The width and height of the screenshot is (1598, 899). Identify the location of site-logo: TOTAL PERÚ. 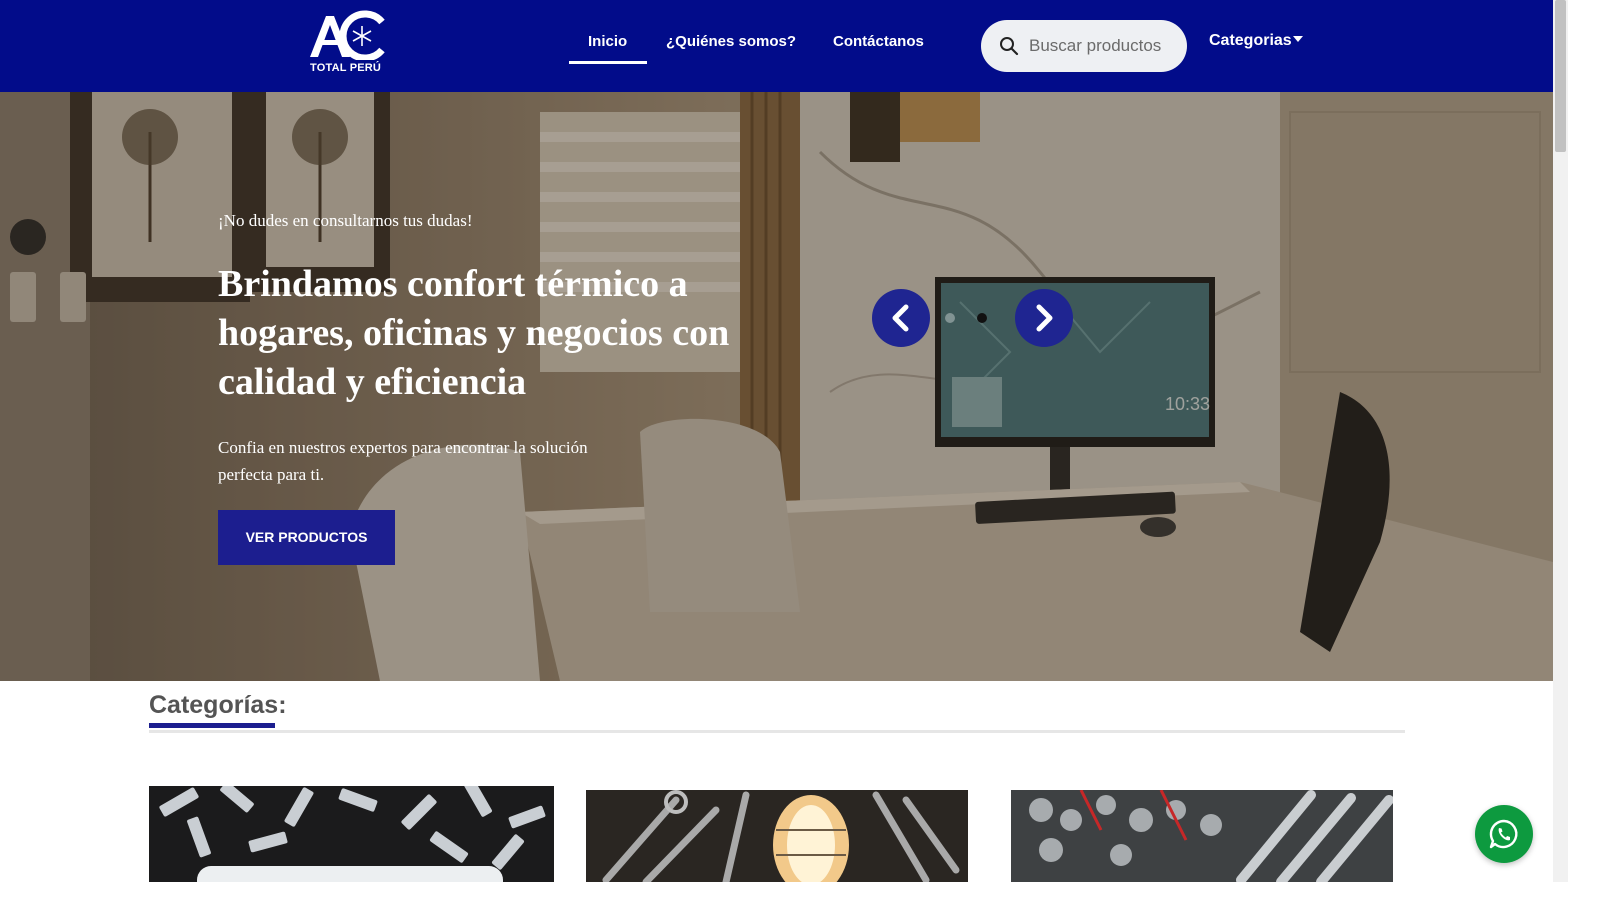
(347, 43).